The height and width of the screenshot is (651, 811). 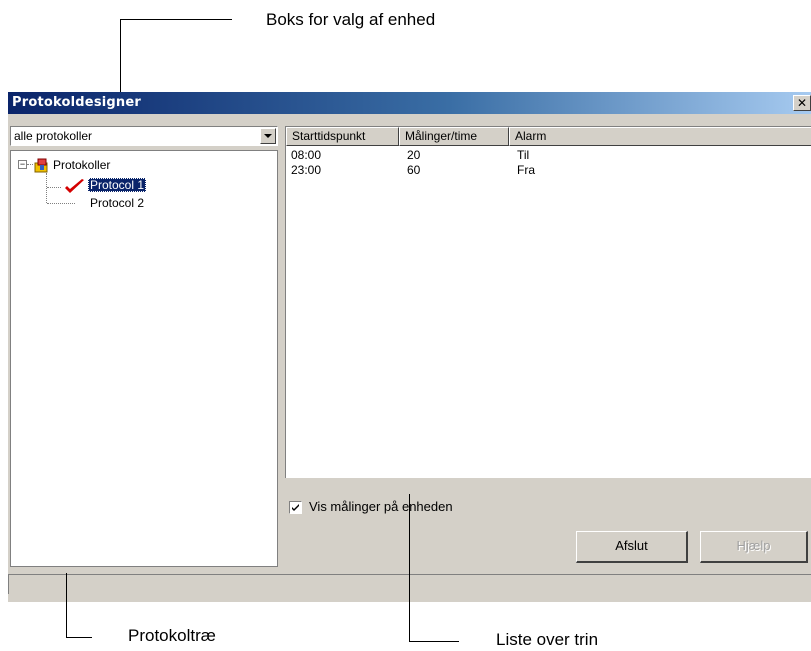 What do you see at coordinates (117, 185) in the screenshot?
I see `tree-item-protocol-1: Protocol 1` at bounding box center [117, 185].